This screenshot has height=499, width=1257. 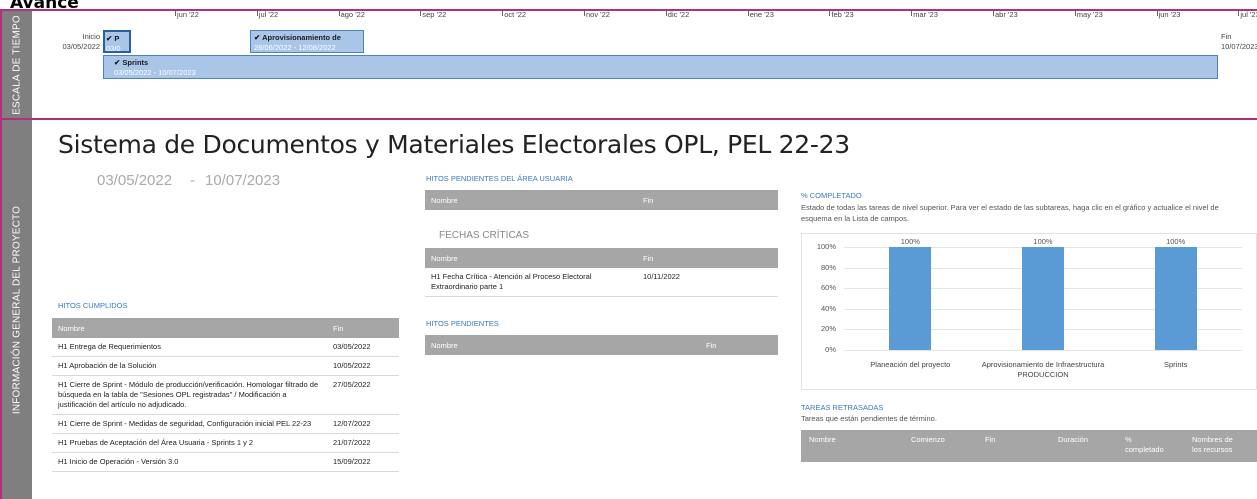 What do you see at coordinates (499, 178) in the screenshot?
I see `hitos-area-usuaria-title: HITOS PENDIENTES DEL ÁREA USUARIA` at bounding box center [499, 178].